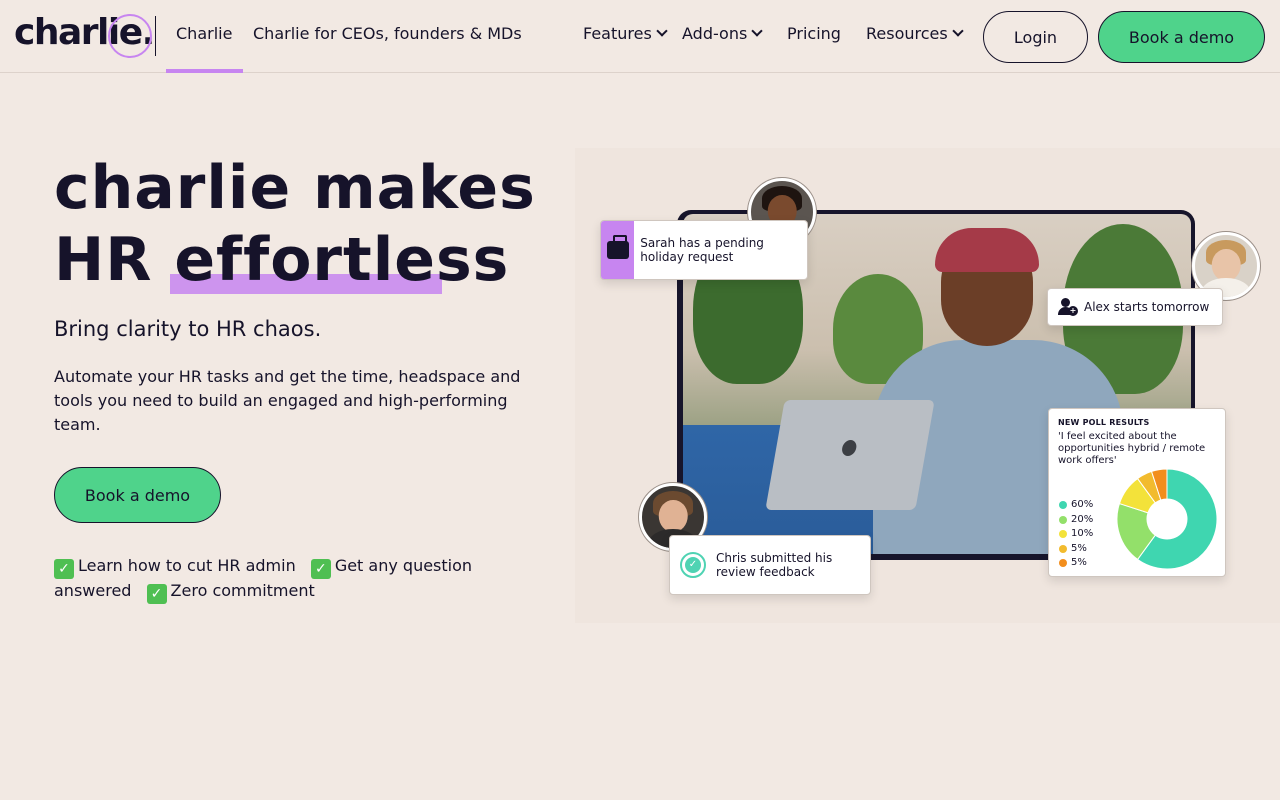  What do you see at coordinates (387, 33) in the screenshot?
I see `nav-link-ceos: Charlie for CEOs, founders & MDs` at bounding box center [387, 33].